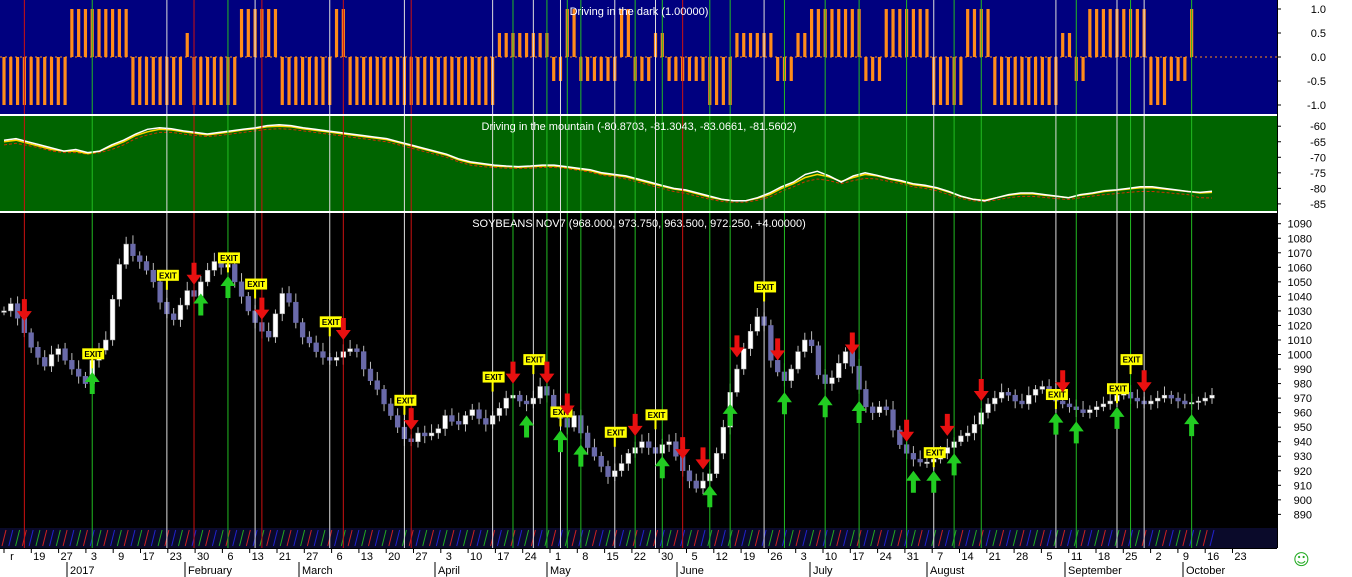 Image resolution: width=1352 pixels, height=577 pixels. Describe the element at coordinates (317, 571) in the screenshot. I see `month-label: March` at that location.